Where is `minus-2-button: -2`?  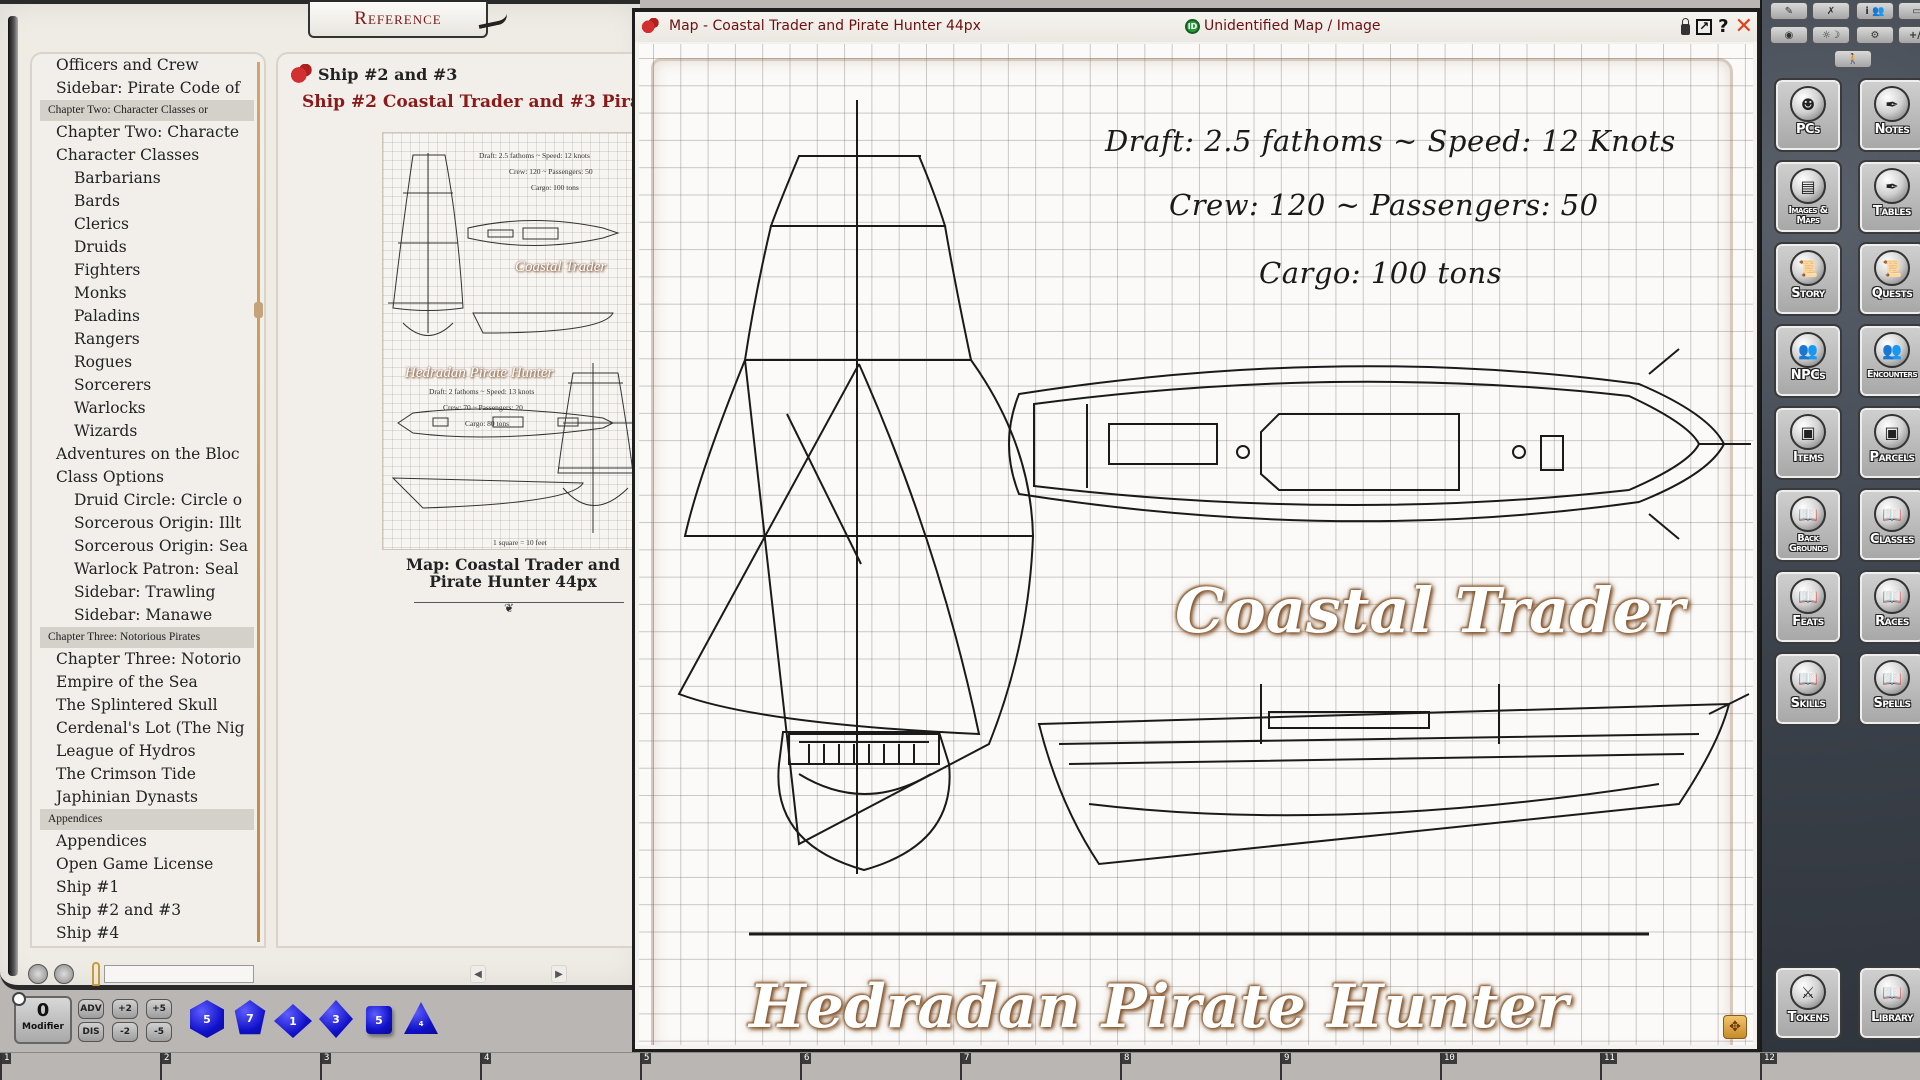 minus-2-button: -2 is located at coordinates (125, 1032).